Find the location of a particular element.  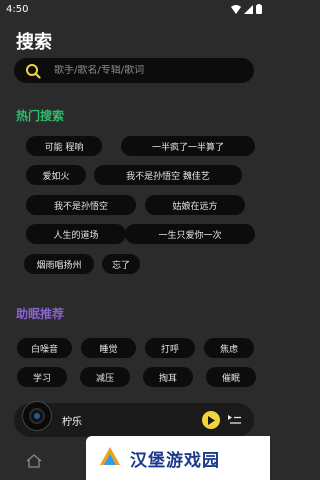

playlist-icon is located at coordinates (235, 420).